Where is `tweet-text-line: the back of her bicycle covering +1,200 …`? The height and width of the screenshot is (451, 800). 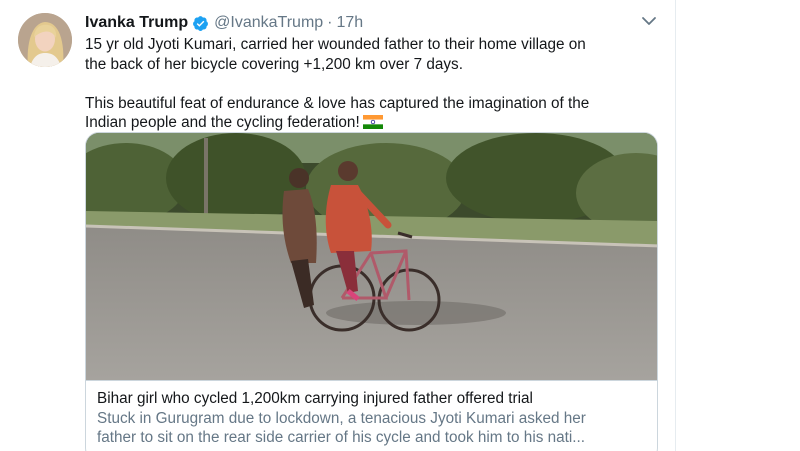
tweet-text-line: the back of her bicycle covering +1,200 … is located at coordinates (274, 64).